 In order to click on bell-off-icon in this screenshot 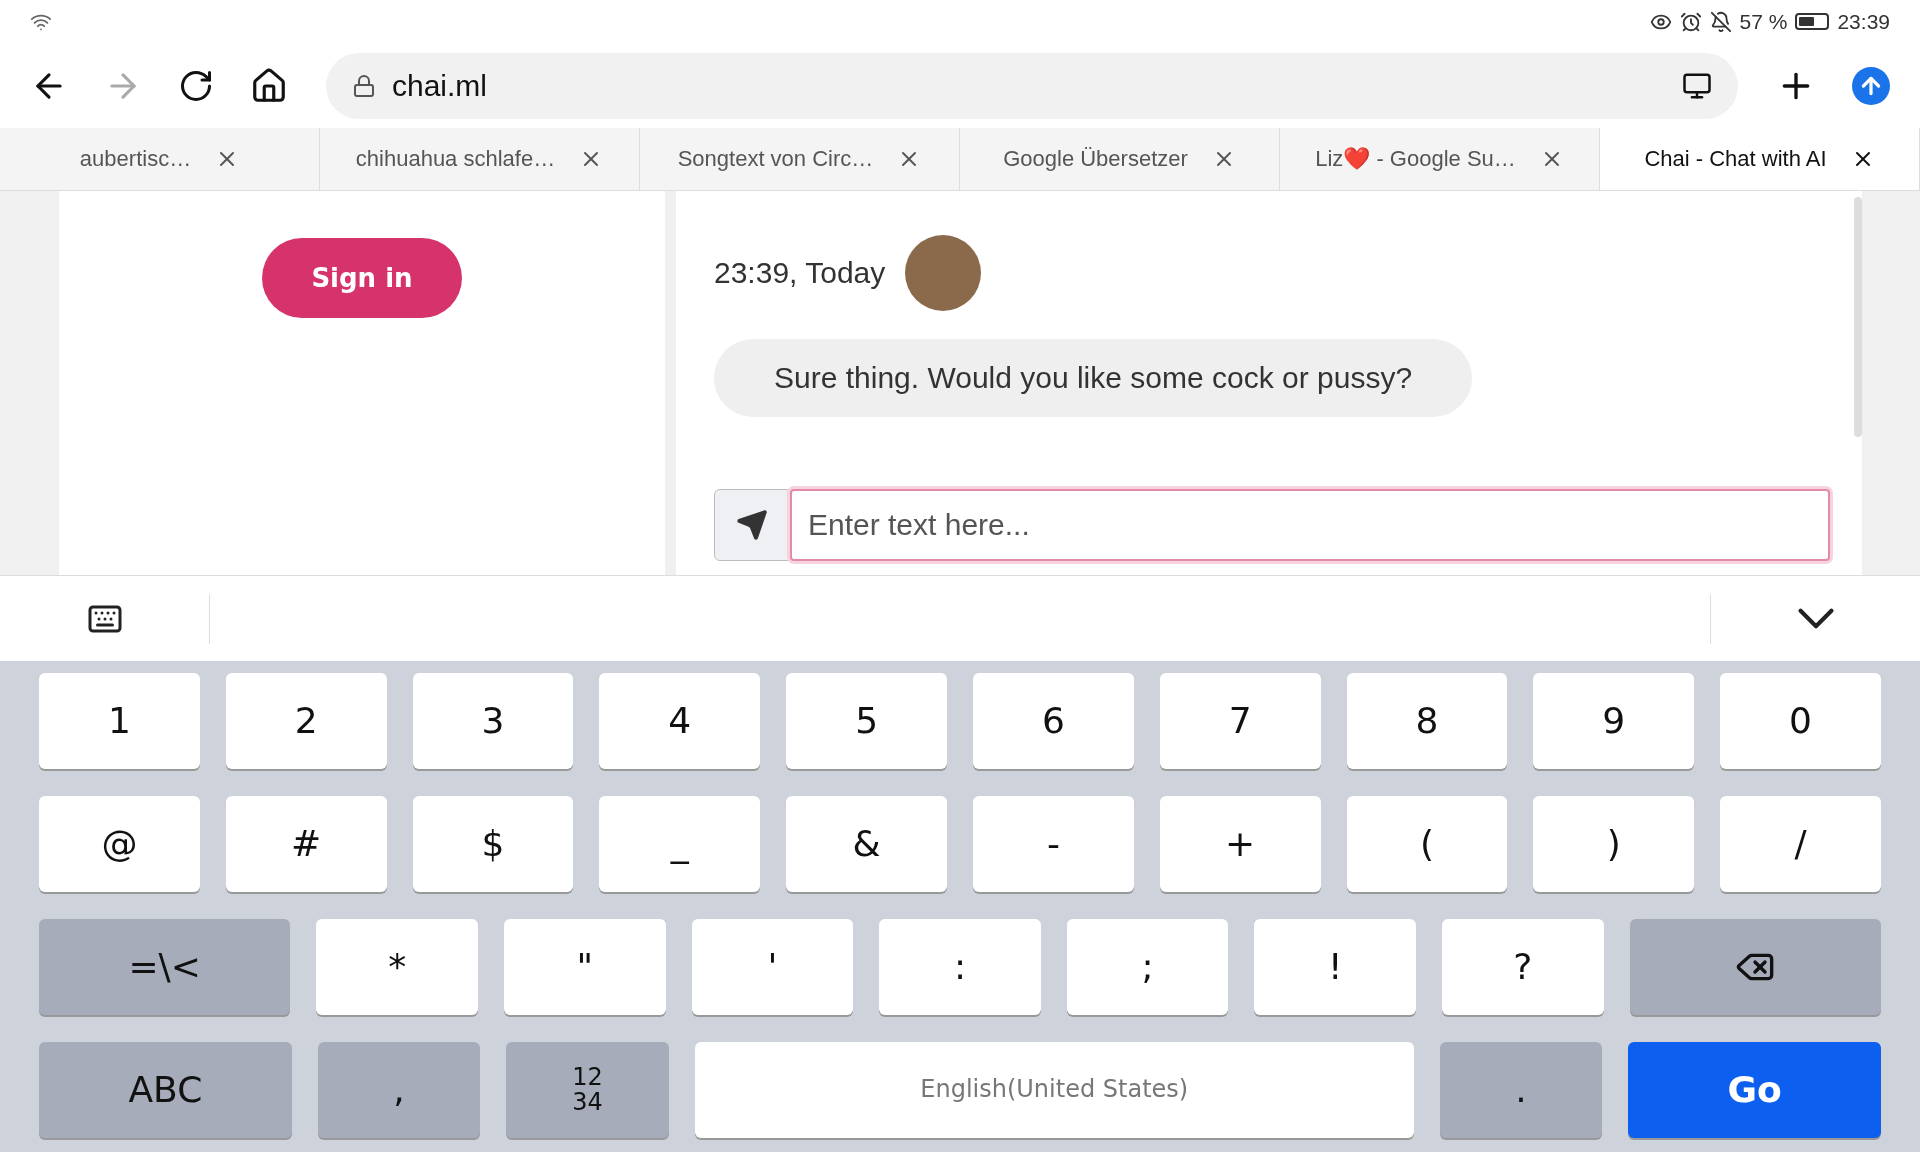, I will do `click(1720, 21)`.